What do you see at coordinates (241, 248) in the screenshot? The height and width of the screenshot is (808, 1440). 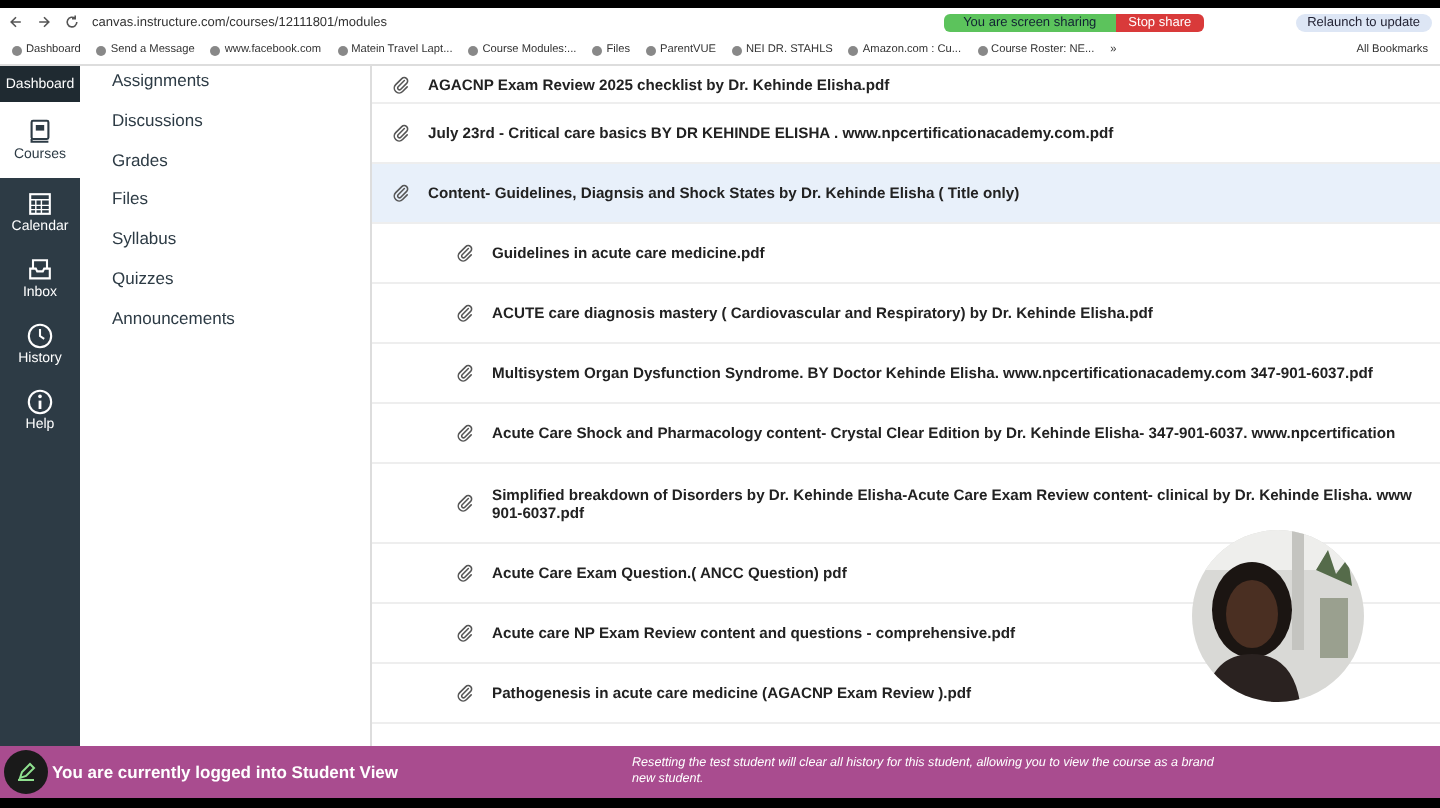 I see `course-nav-link: Syllabus` at bounding box center [241, 248].